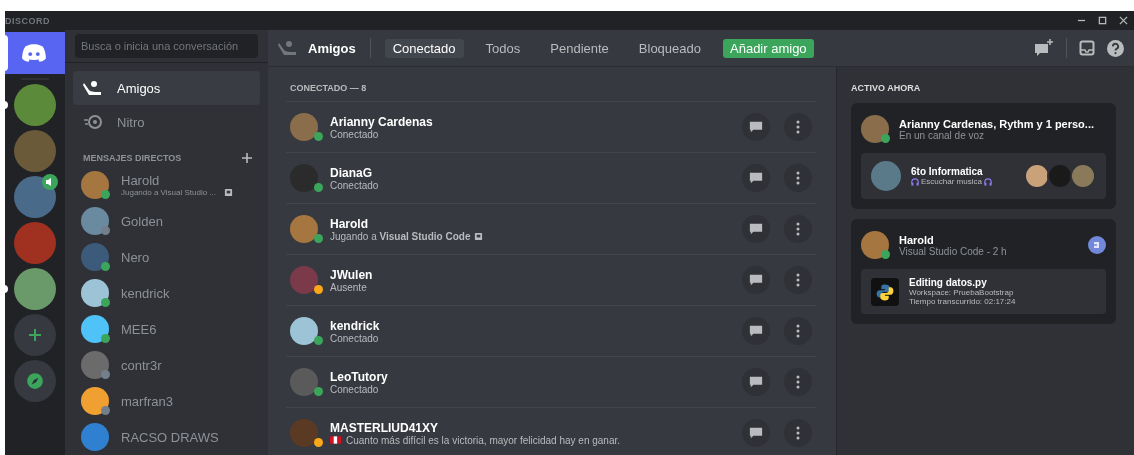  I want to click on dm-item: marfran3, so click(166, 401).